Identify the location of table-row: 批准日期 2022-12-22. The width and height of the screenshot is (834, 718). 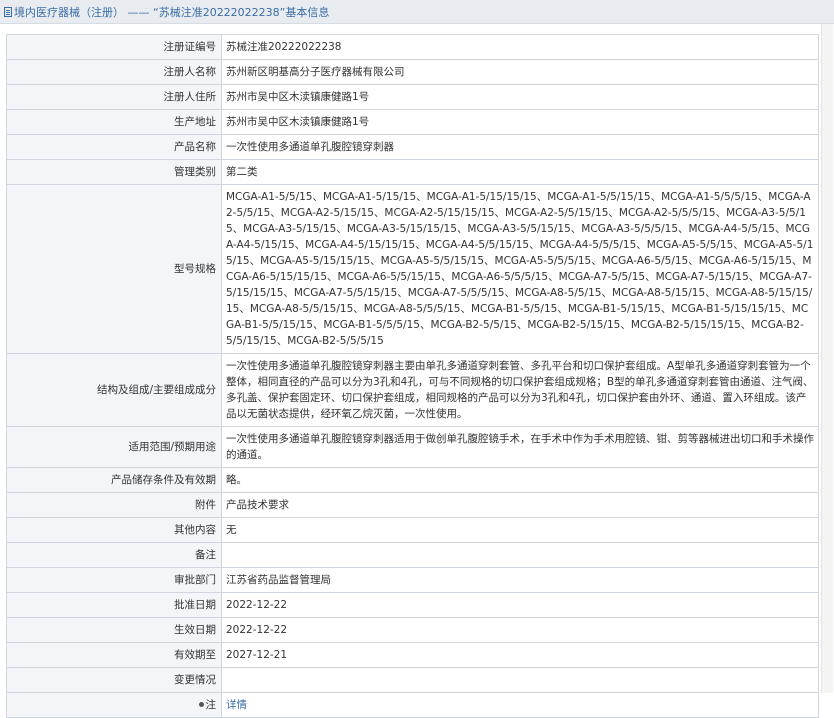
(412, 605).